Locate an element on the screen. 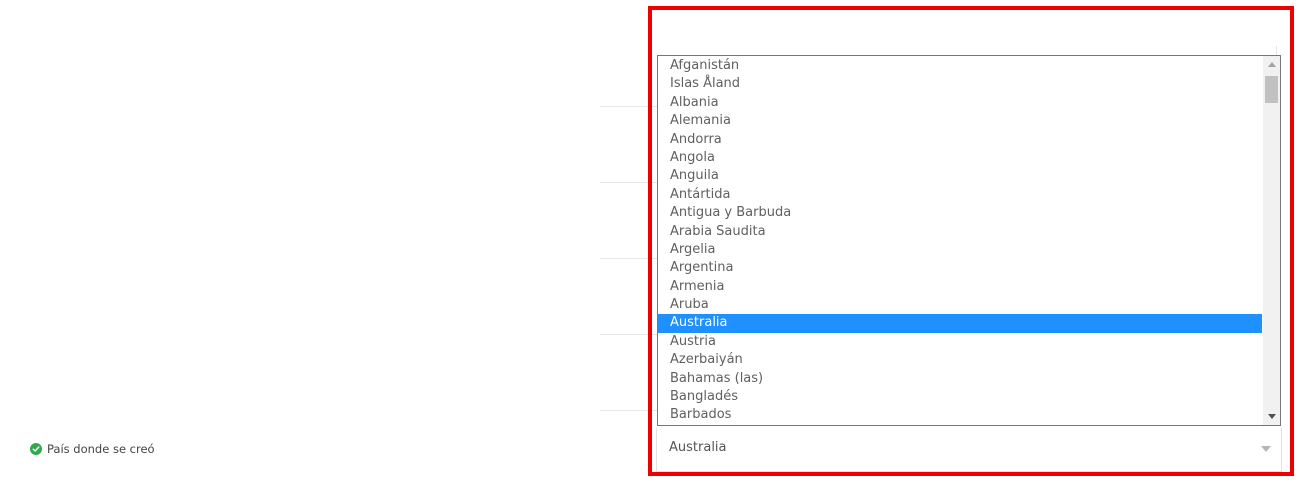 This screenshot has height=483, width=1308. country-field-label: País donde se creó is located at coordinates (92, 449).